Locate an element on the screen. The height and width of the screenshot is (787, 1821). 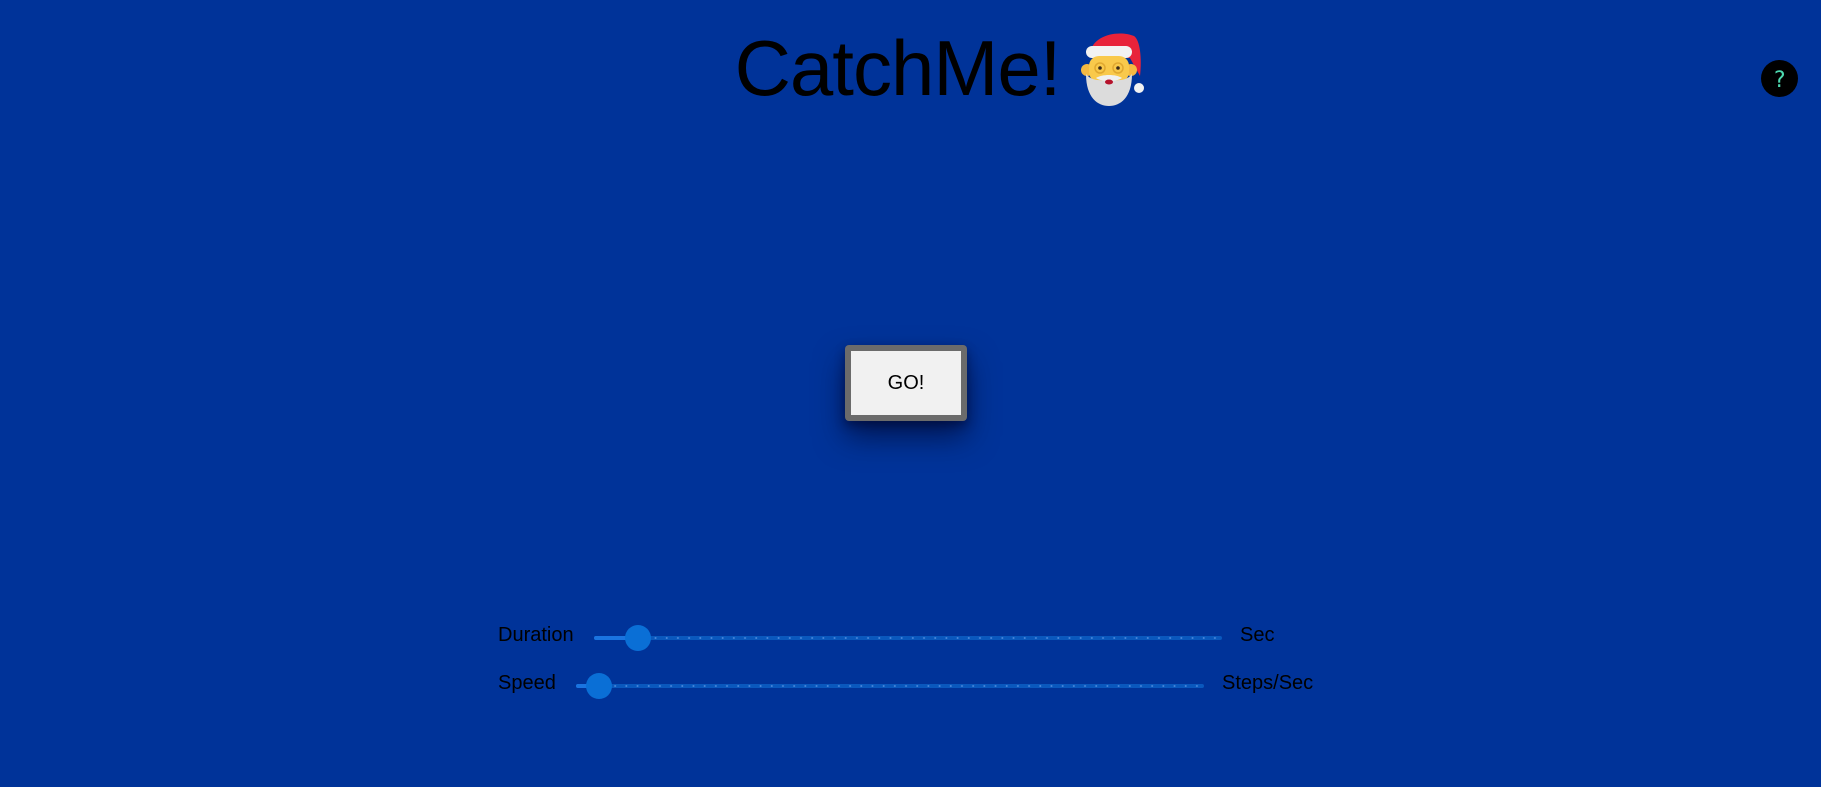
title-row: CatchMe! is located at coordinates (910, 68).